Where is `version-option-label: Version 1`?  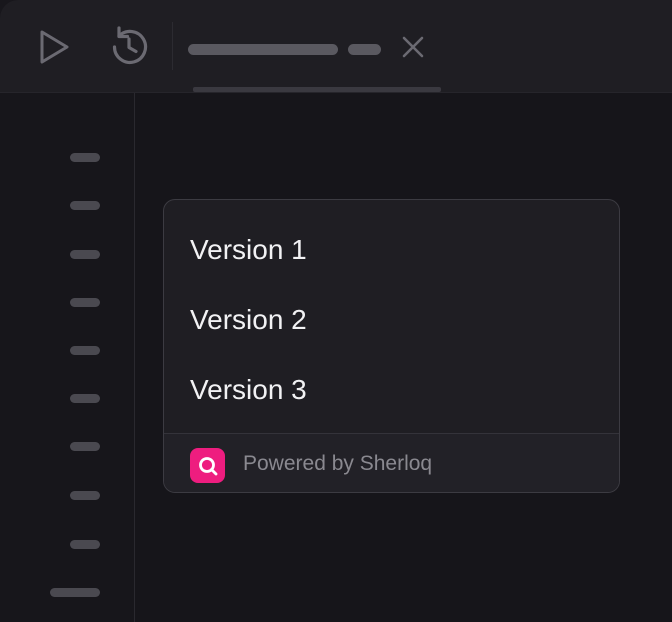
version-option-label: Version 1 is located at coordinates (248, 249).